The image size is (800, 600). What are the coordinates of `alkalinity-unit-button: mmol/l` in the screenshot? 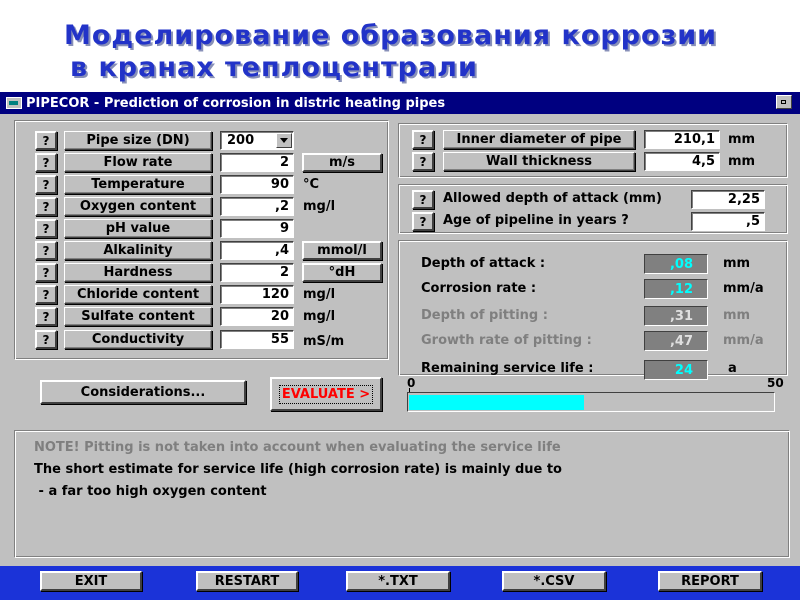 It's located at (342, 250).